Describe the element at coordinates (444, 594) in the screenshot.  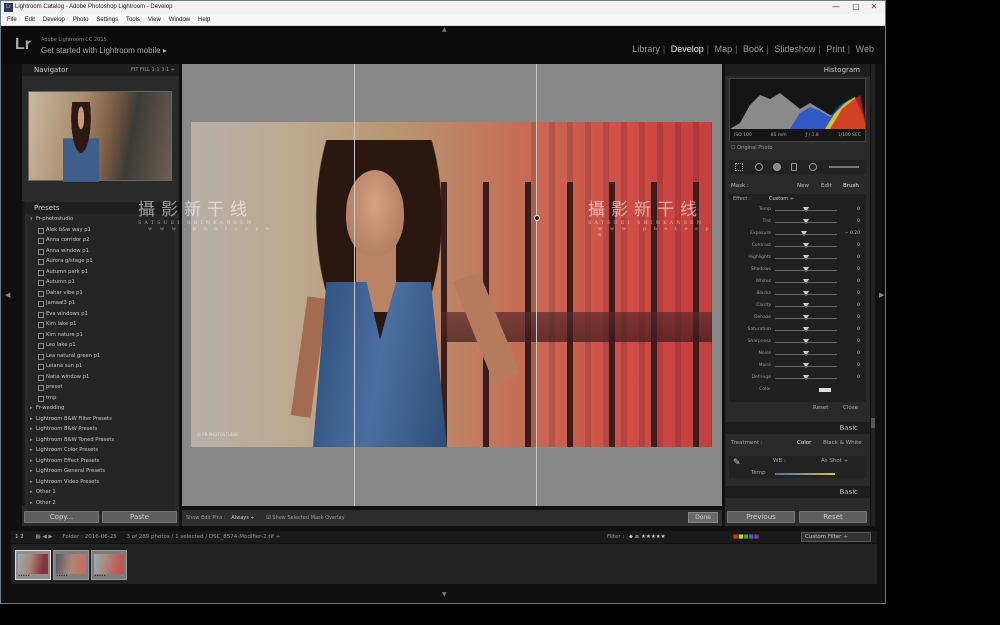
I see `bottom-panel-toggle-icon: ▼` at that location.